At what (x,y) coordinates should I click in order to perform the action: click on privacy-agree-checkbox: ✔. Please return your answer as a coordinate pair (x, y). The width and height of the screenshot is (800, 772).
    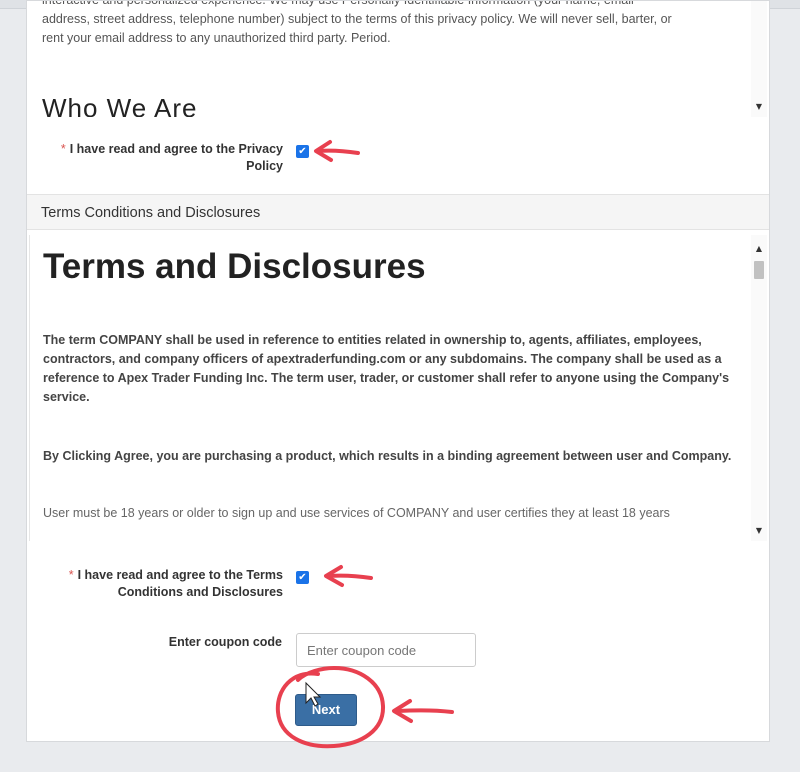
    Looking at the image, I should click on (302, 151).